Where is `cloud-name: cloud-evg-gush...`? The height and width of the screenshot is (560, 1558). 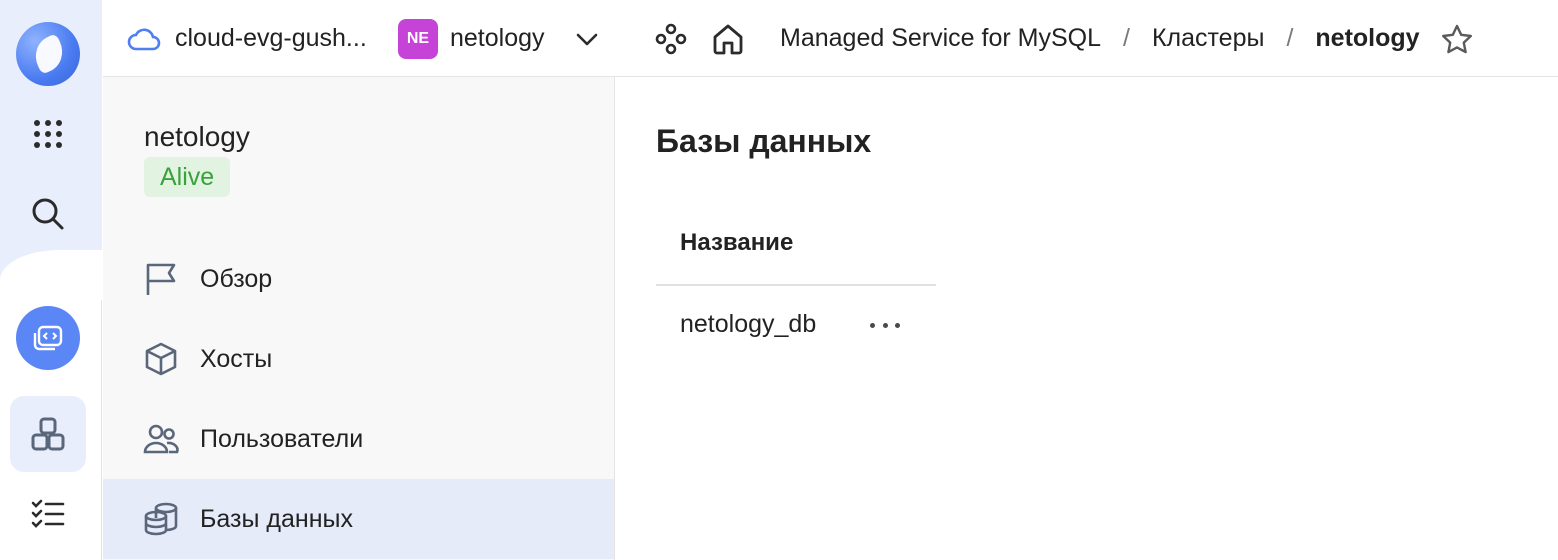
cloud-name: cloud-evg-gush... is located at coordinates (271, 38).